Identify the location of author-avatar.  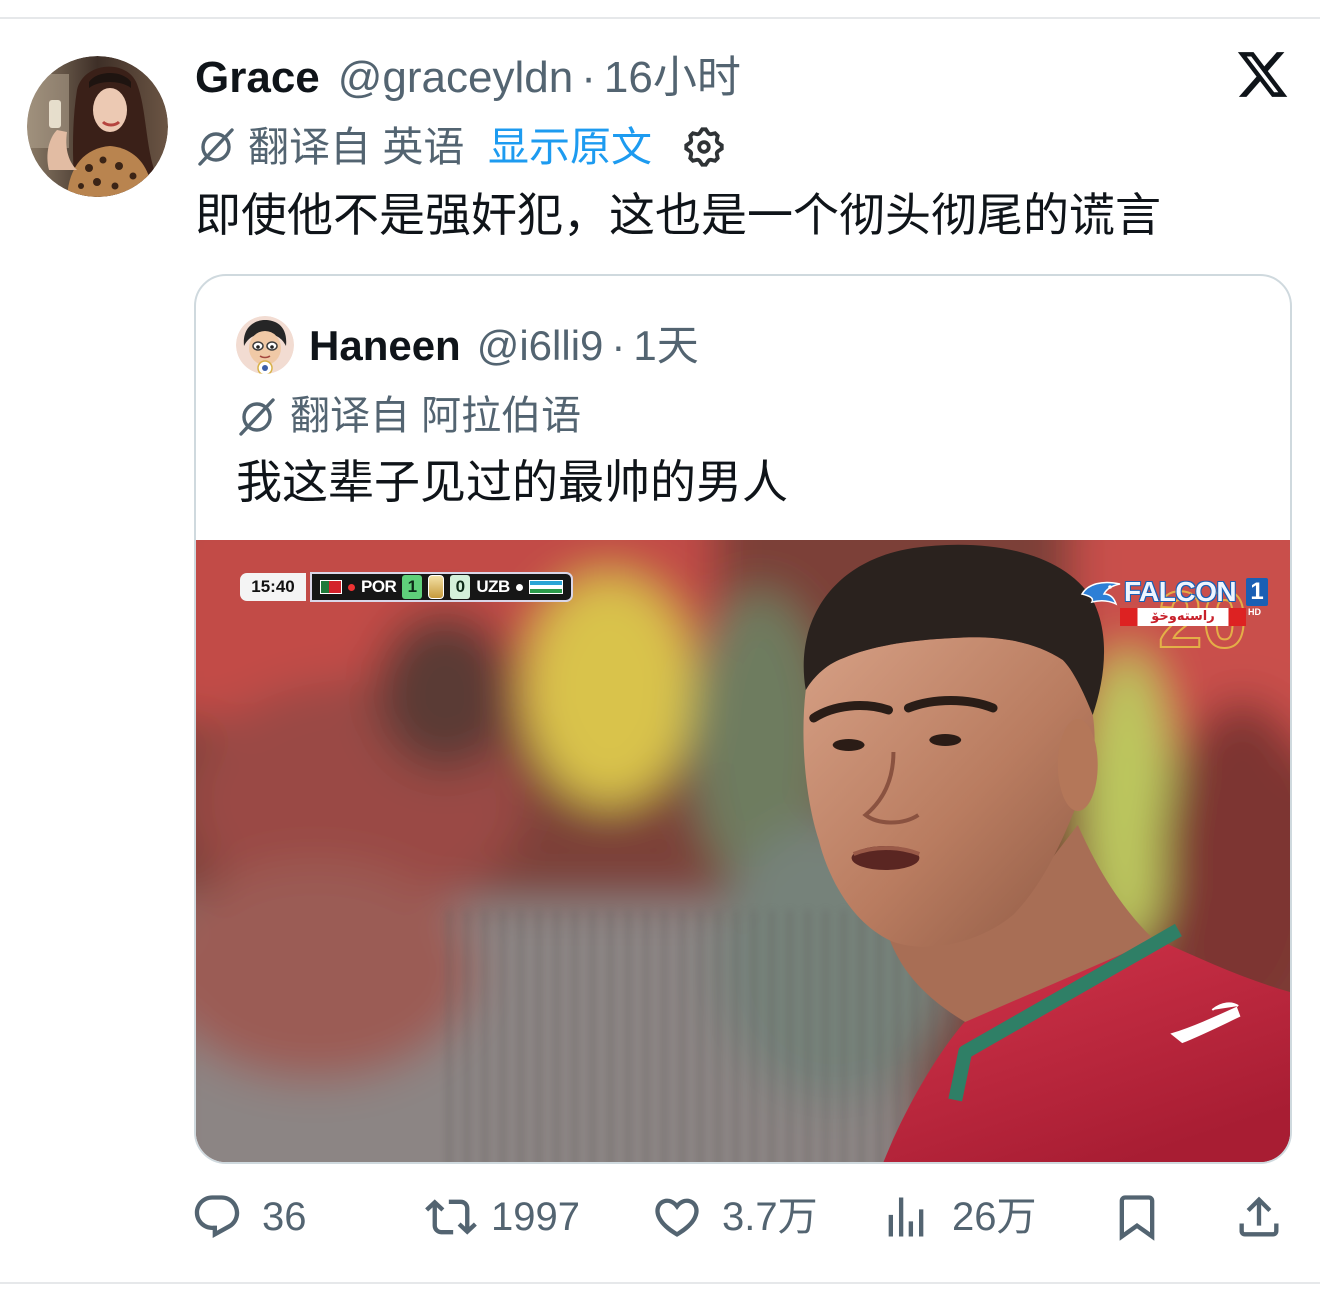
(97, 126).